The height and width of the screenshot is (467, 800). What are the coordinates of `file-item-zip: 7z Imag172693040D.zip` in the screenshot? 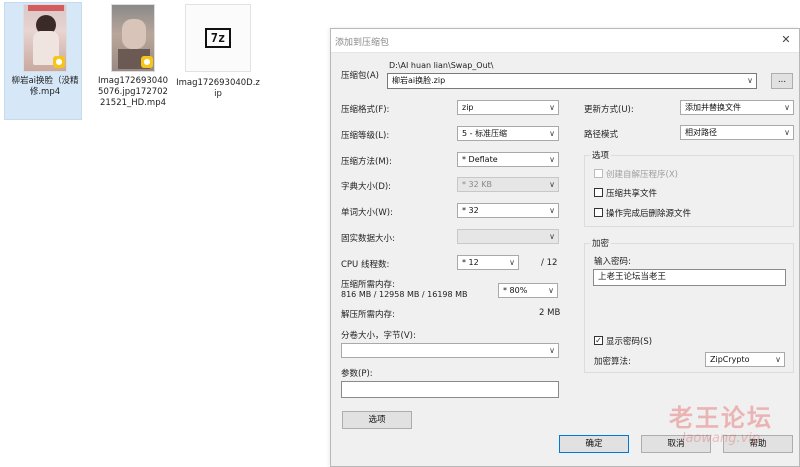 It's located at (218, 52).